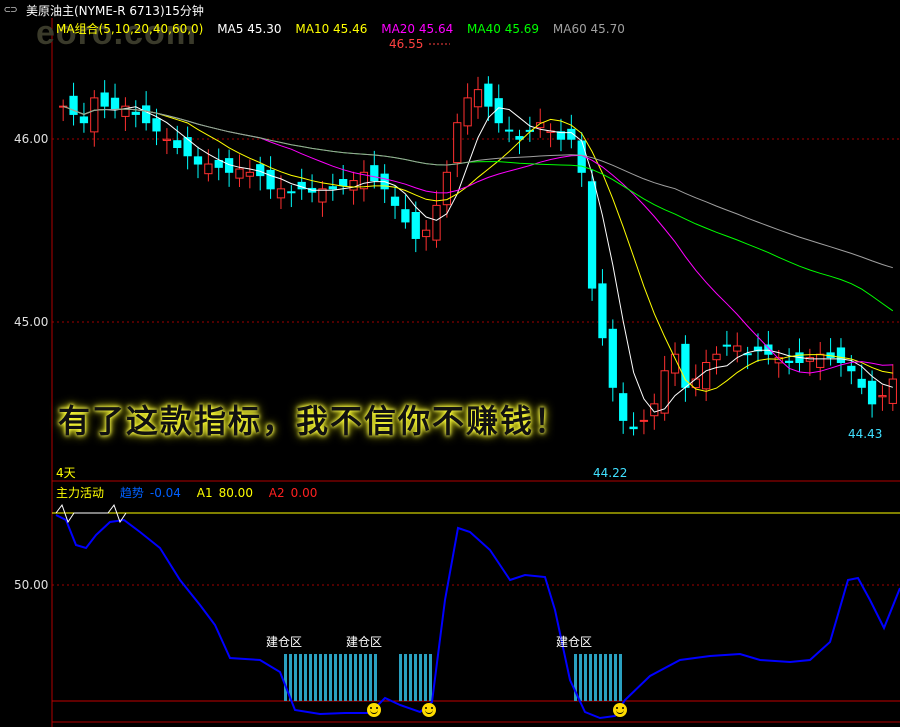 The height and width of the screenshot is (727, 900). Describe the element at coordinates (31, 585) in the screenshot. I see `indicator-axis-50: 50.00` at that location.